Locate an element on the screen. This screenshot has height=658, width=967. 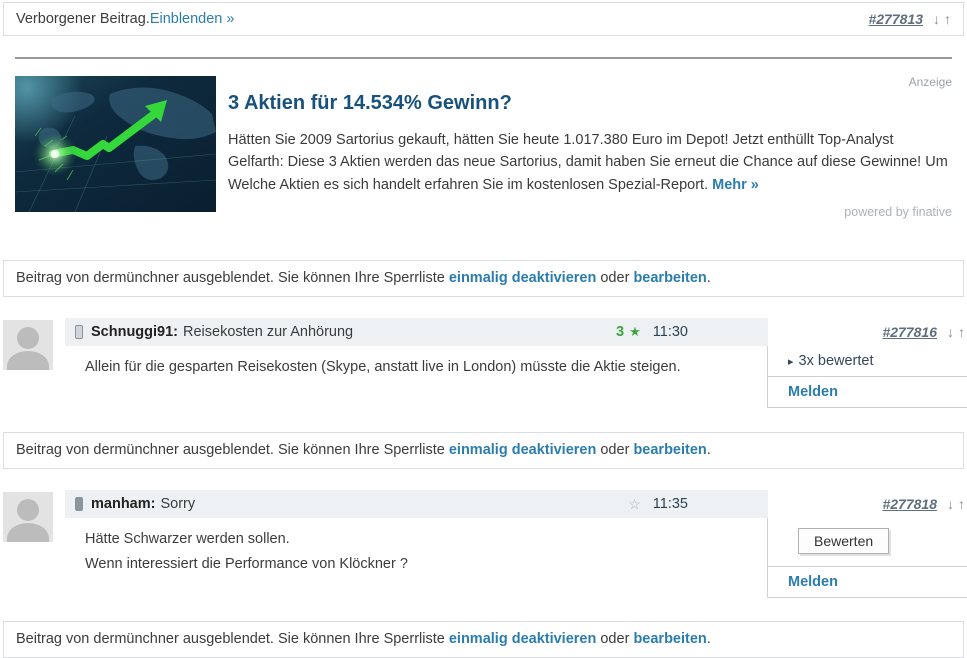
rate-row: Bewerten is located at coordinates (867, 543).